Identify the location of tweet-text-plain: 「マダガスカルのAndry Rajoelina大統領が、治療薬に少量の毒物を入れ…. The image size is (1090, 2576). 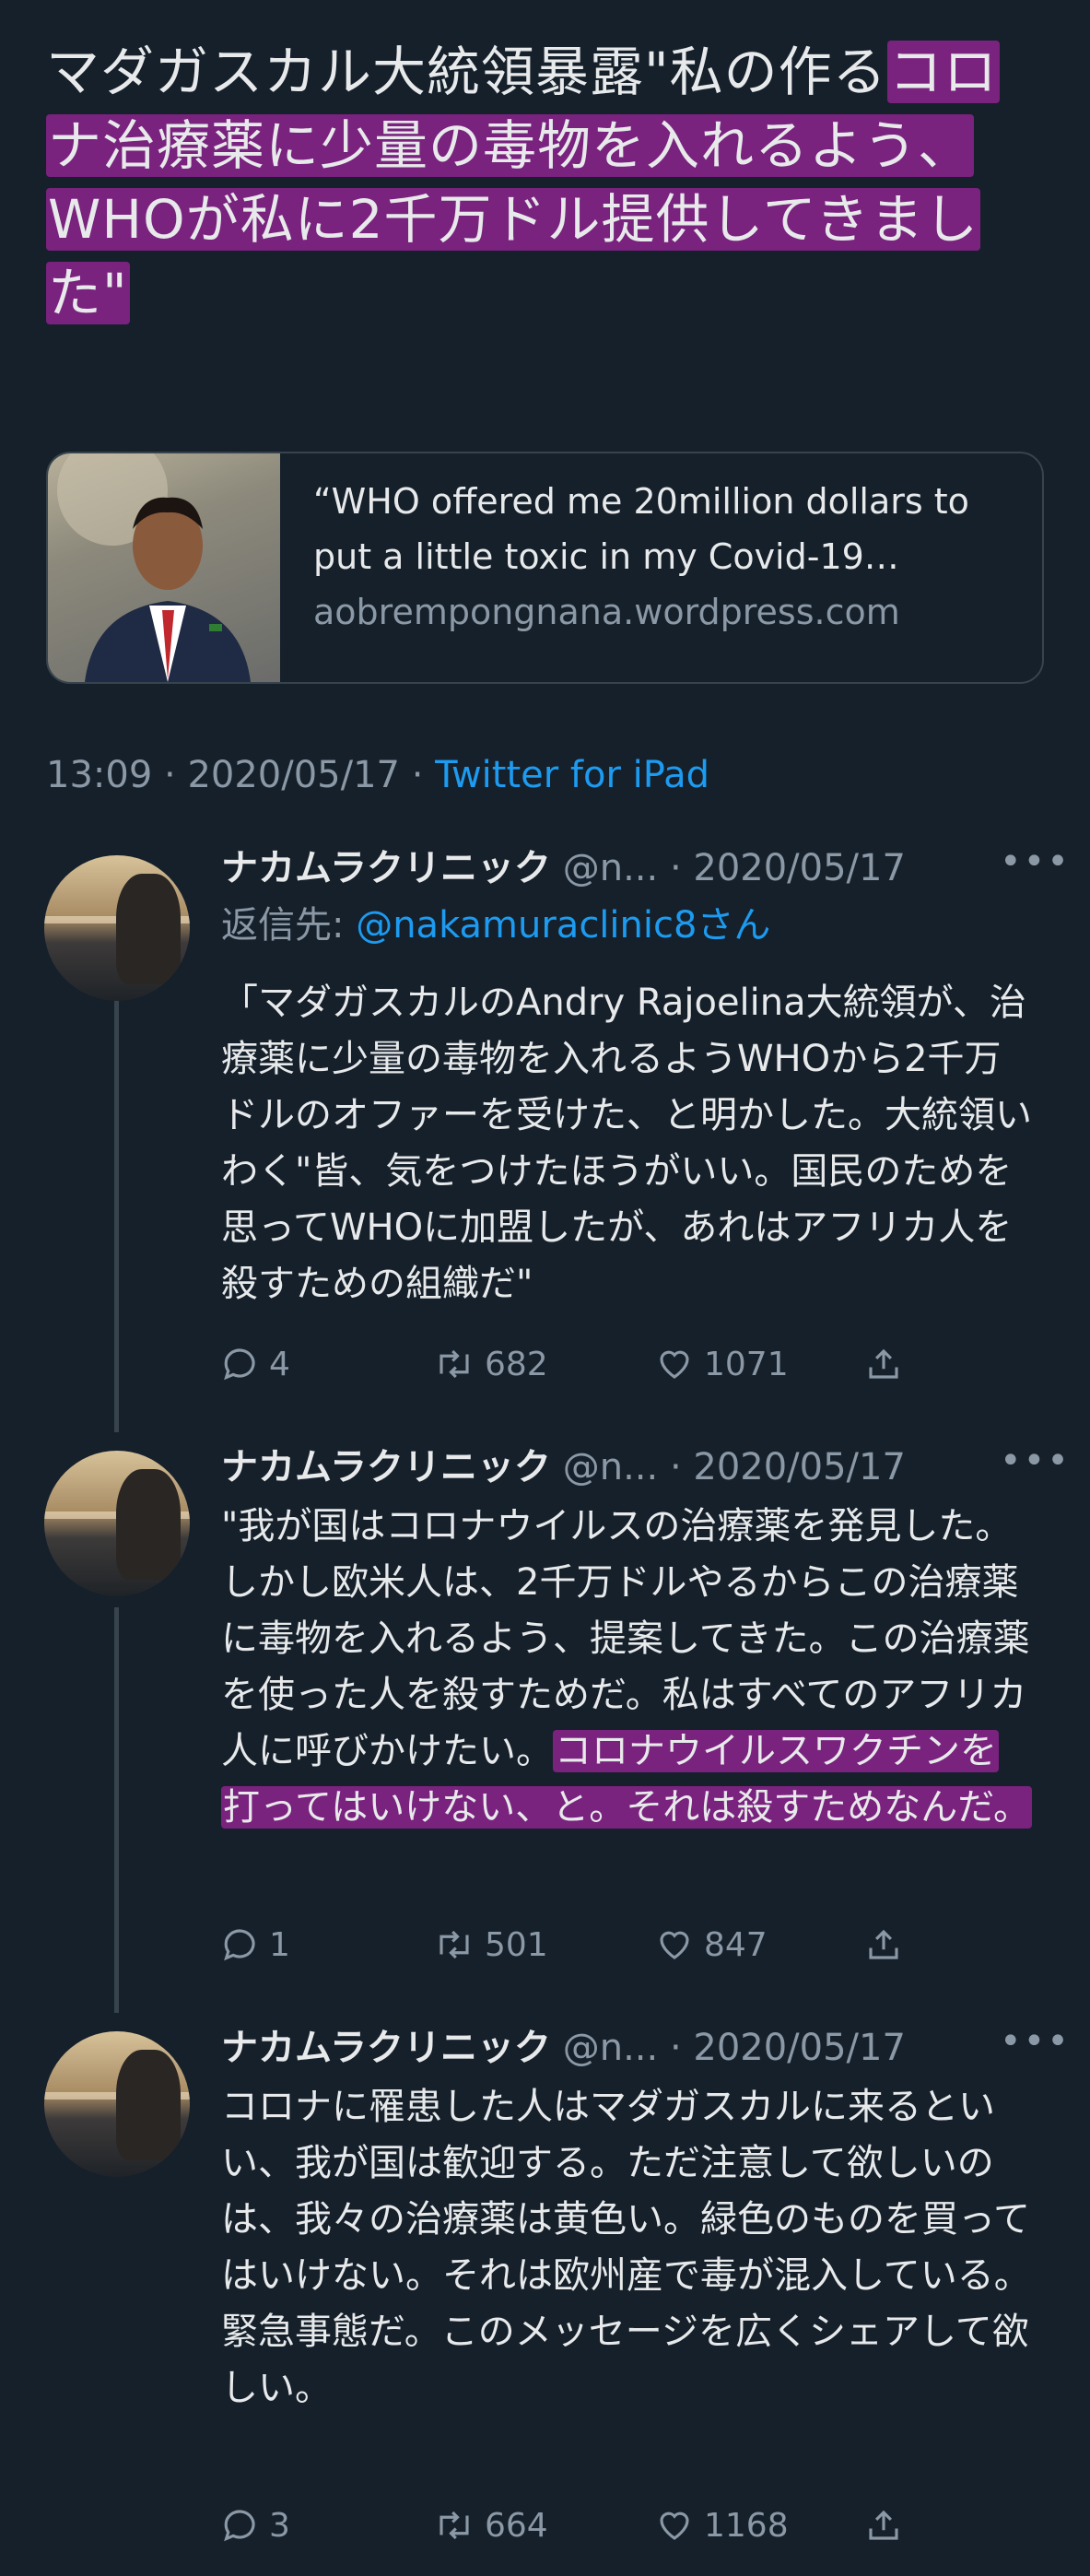
(627, 1143).